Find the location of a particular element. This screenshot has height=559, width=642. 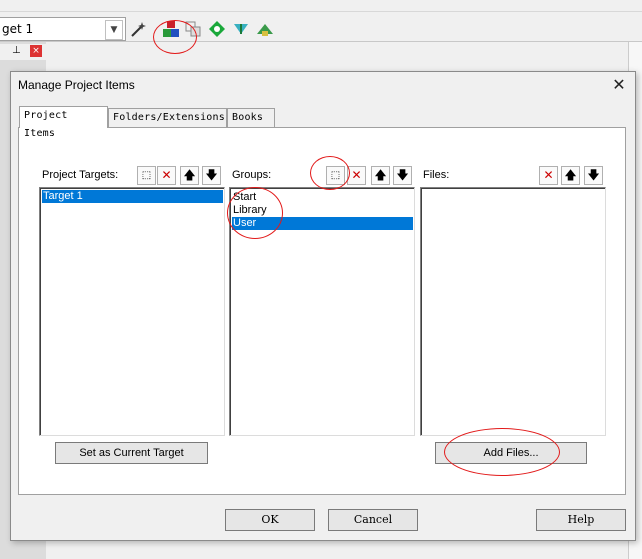

copy-icon is located at coordinates (193, 29).